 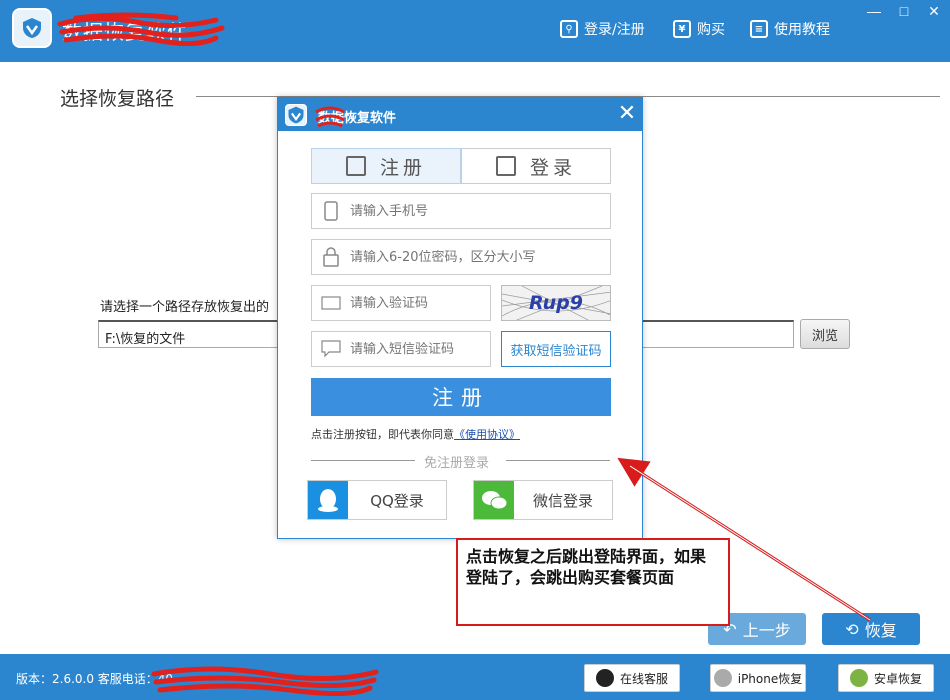 I want to click on dialog-header: 数据恢复软件 ✕, so click(x=460, y=114).